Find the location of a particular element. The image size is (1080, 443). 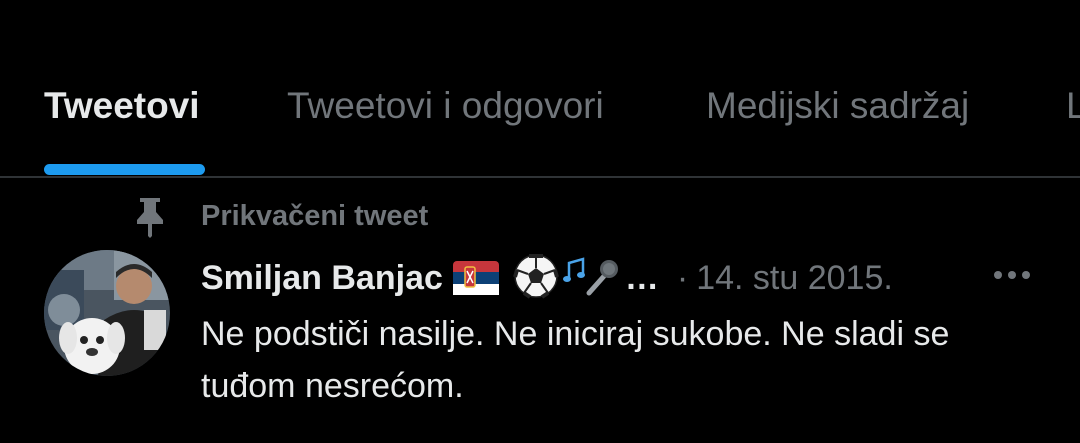

soccer-ball-icon is located at coordinates (535, 276).